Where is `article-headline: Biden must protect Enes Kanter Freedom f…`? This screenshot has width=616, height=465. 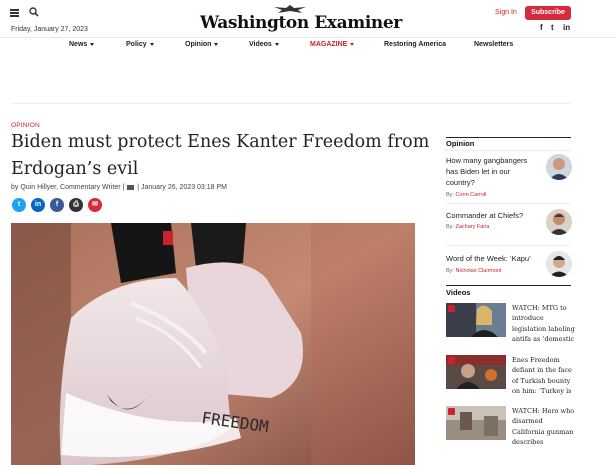
article-headline: Biden must protect Enes Kanter Freedom f… is located at coordinates (220, 155).